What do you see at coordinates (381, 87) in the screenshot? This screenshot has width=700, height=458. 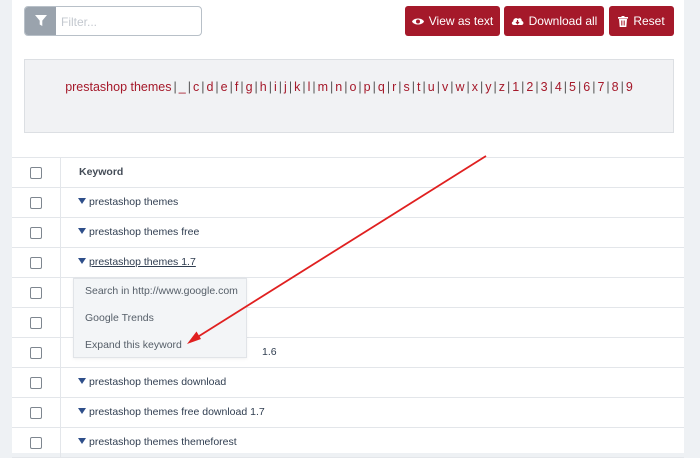 I see `alphabet-link: q` at bounding box center [381, 87].